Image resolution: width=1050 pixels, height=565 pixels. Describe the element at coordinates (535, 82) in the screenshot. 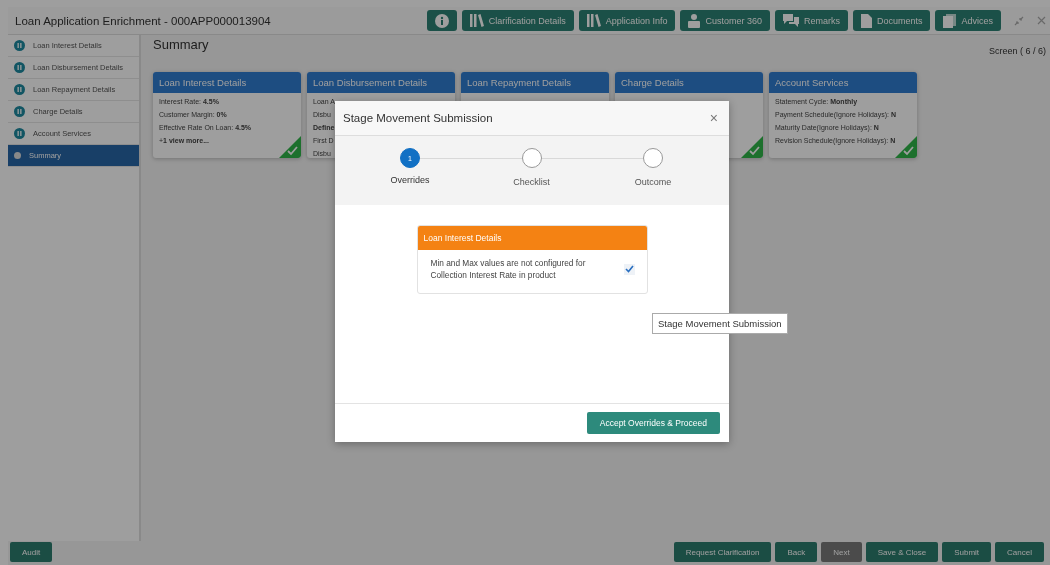

I see `card-title: Loan Repayment Details` at that location.